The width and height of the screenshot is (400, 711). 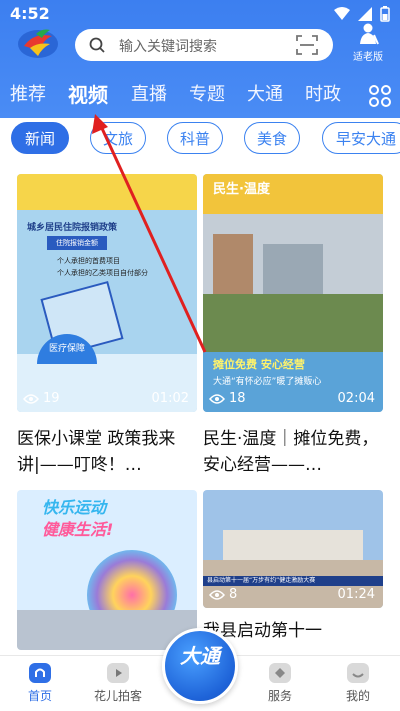 What do you see at coordinates (38, 43) in the screenshot?
I see `app-logo` at bounding box center [38, 43].